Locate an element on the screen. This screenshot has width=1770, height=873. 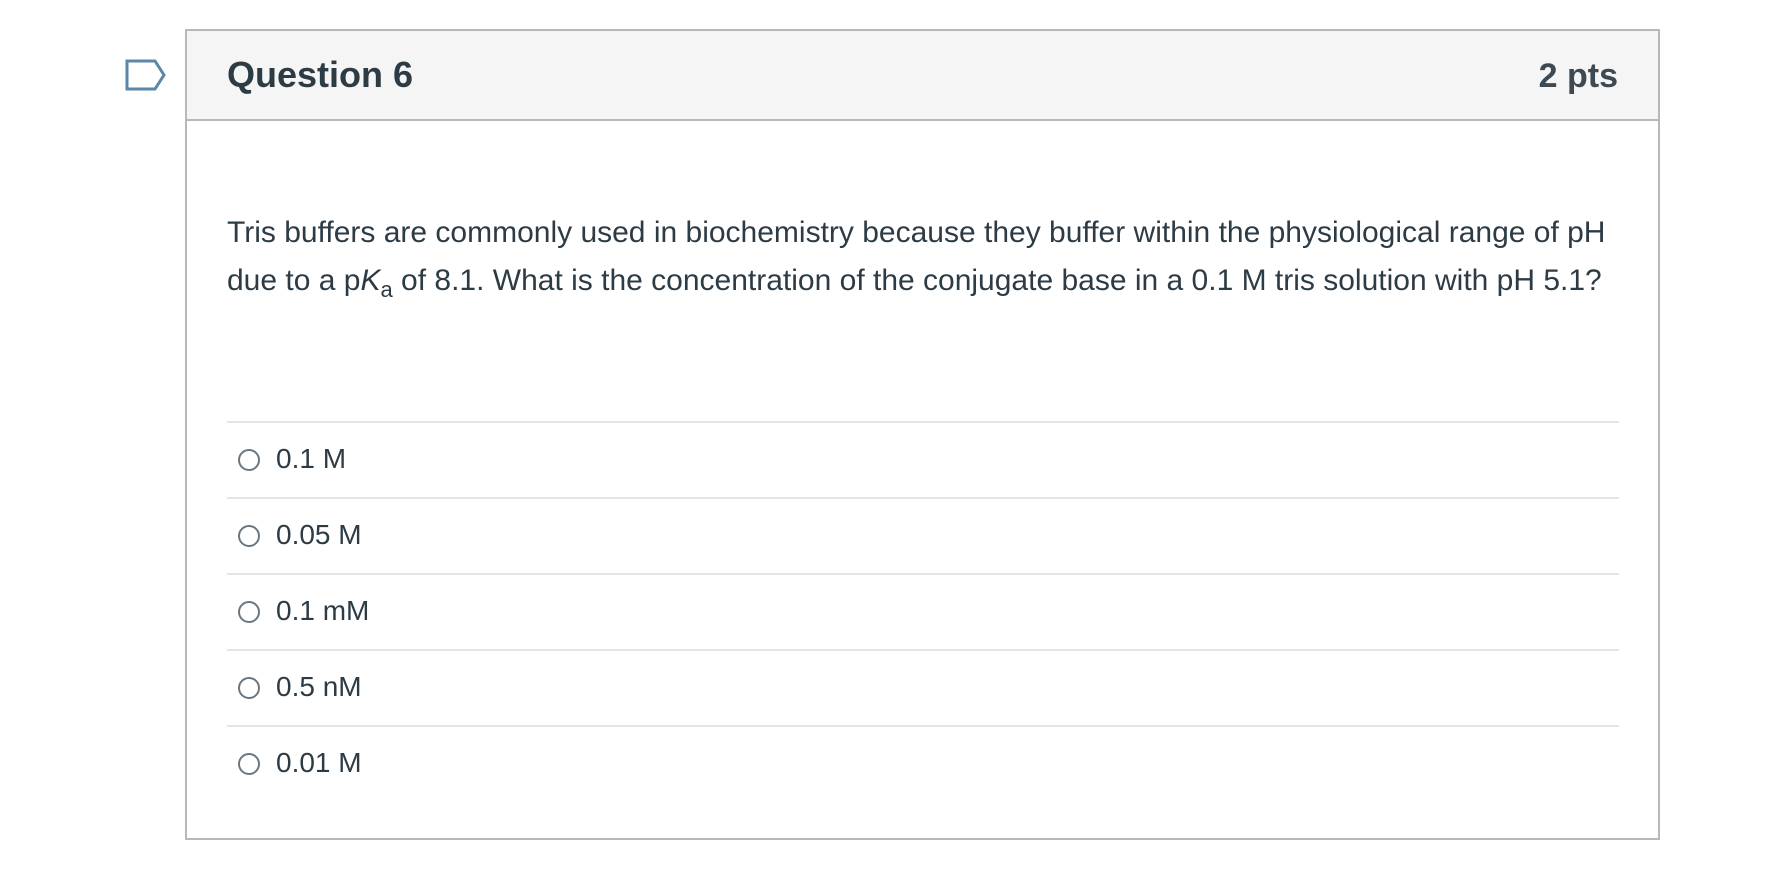
answer-label: 0.01 M is located at coordinates (319, 763).